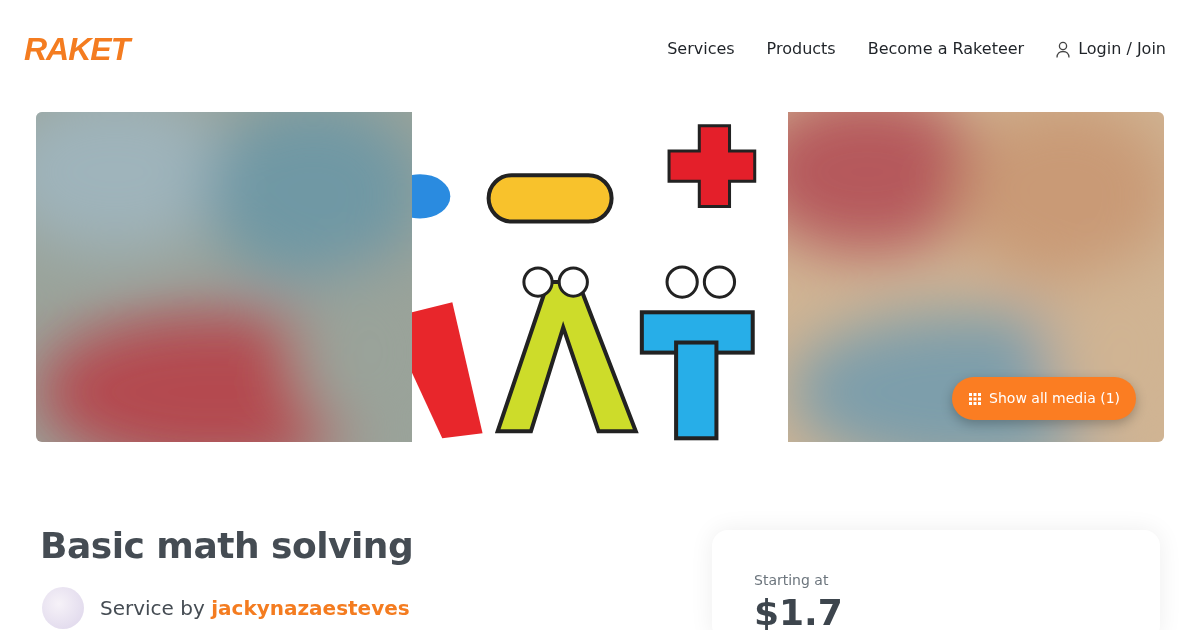  I want to click on login-link: Login / Join, so click(1111, 49).